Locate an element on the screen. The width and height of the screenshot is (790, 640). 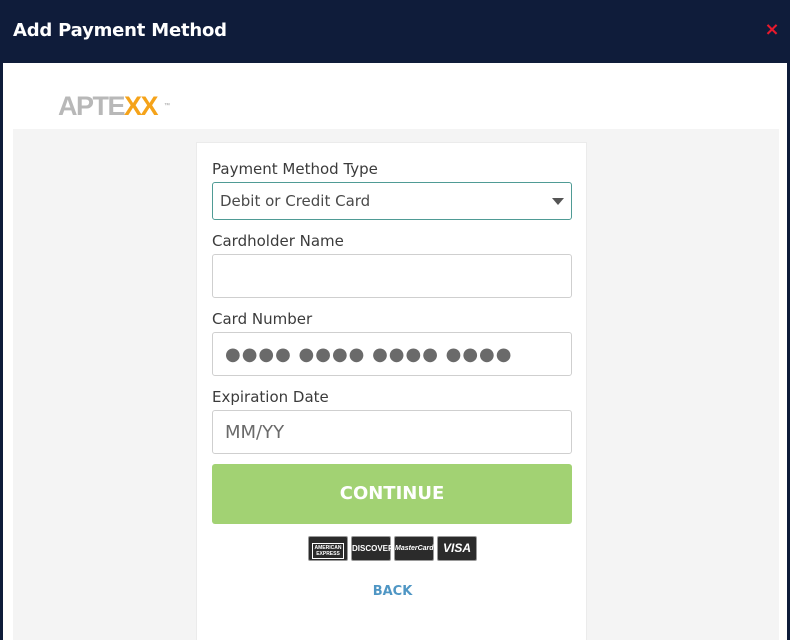
cardholder-name-input is located at coordinates (392, 276).